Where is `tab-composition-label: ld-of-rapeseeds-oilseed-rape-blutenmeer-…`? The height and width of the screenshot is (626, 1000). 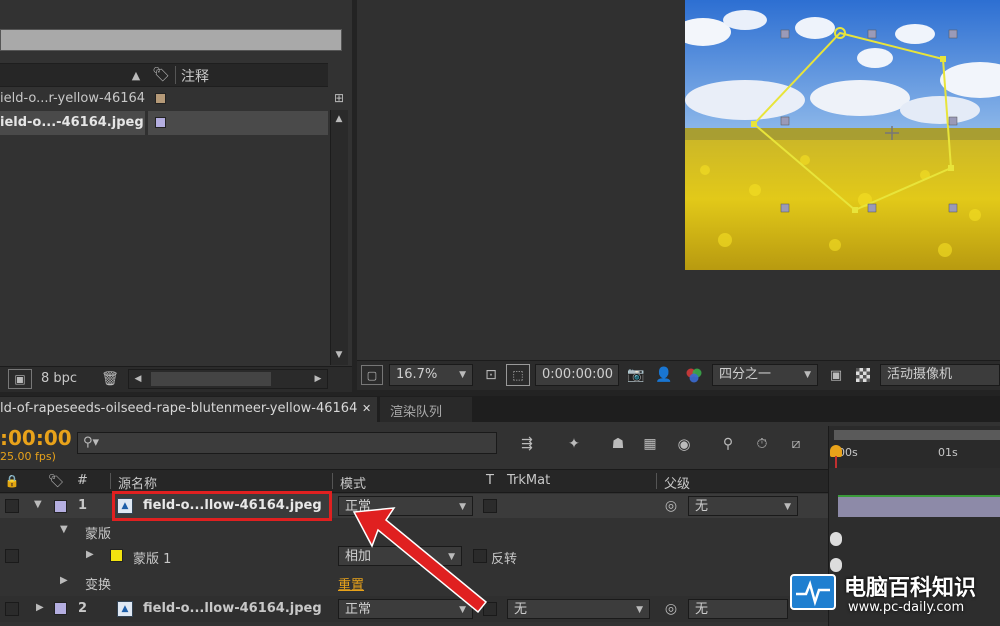 tab-composition-label: ld-of-rapeseeds-oilseed-rape-blutenmeer-… is located at coordinates (179, 408).